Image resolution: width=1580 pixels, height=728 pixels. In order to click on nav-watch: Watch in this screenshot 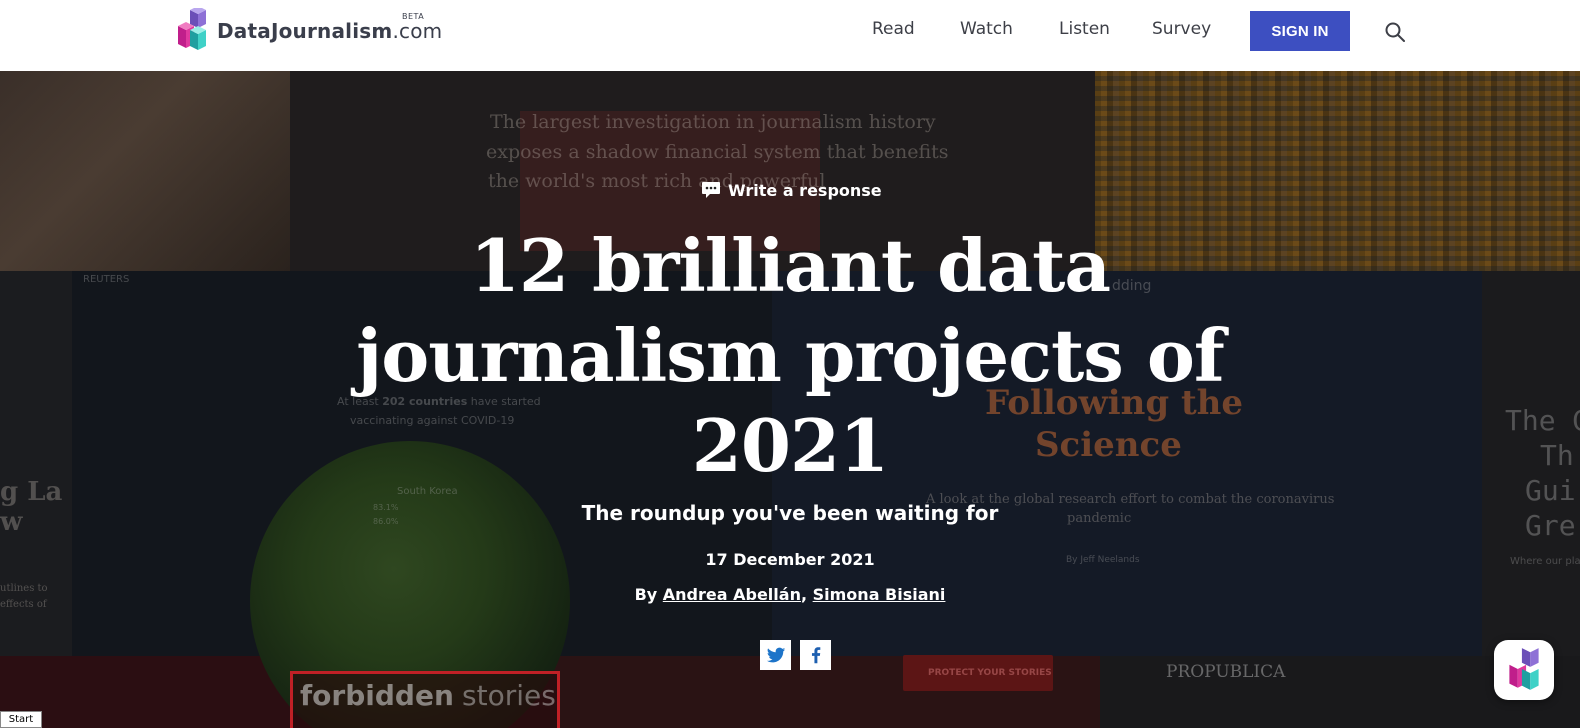, I will do `click(986, 29)`.